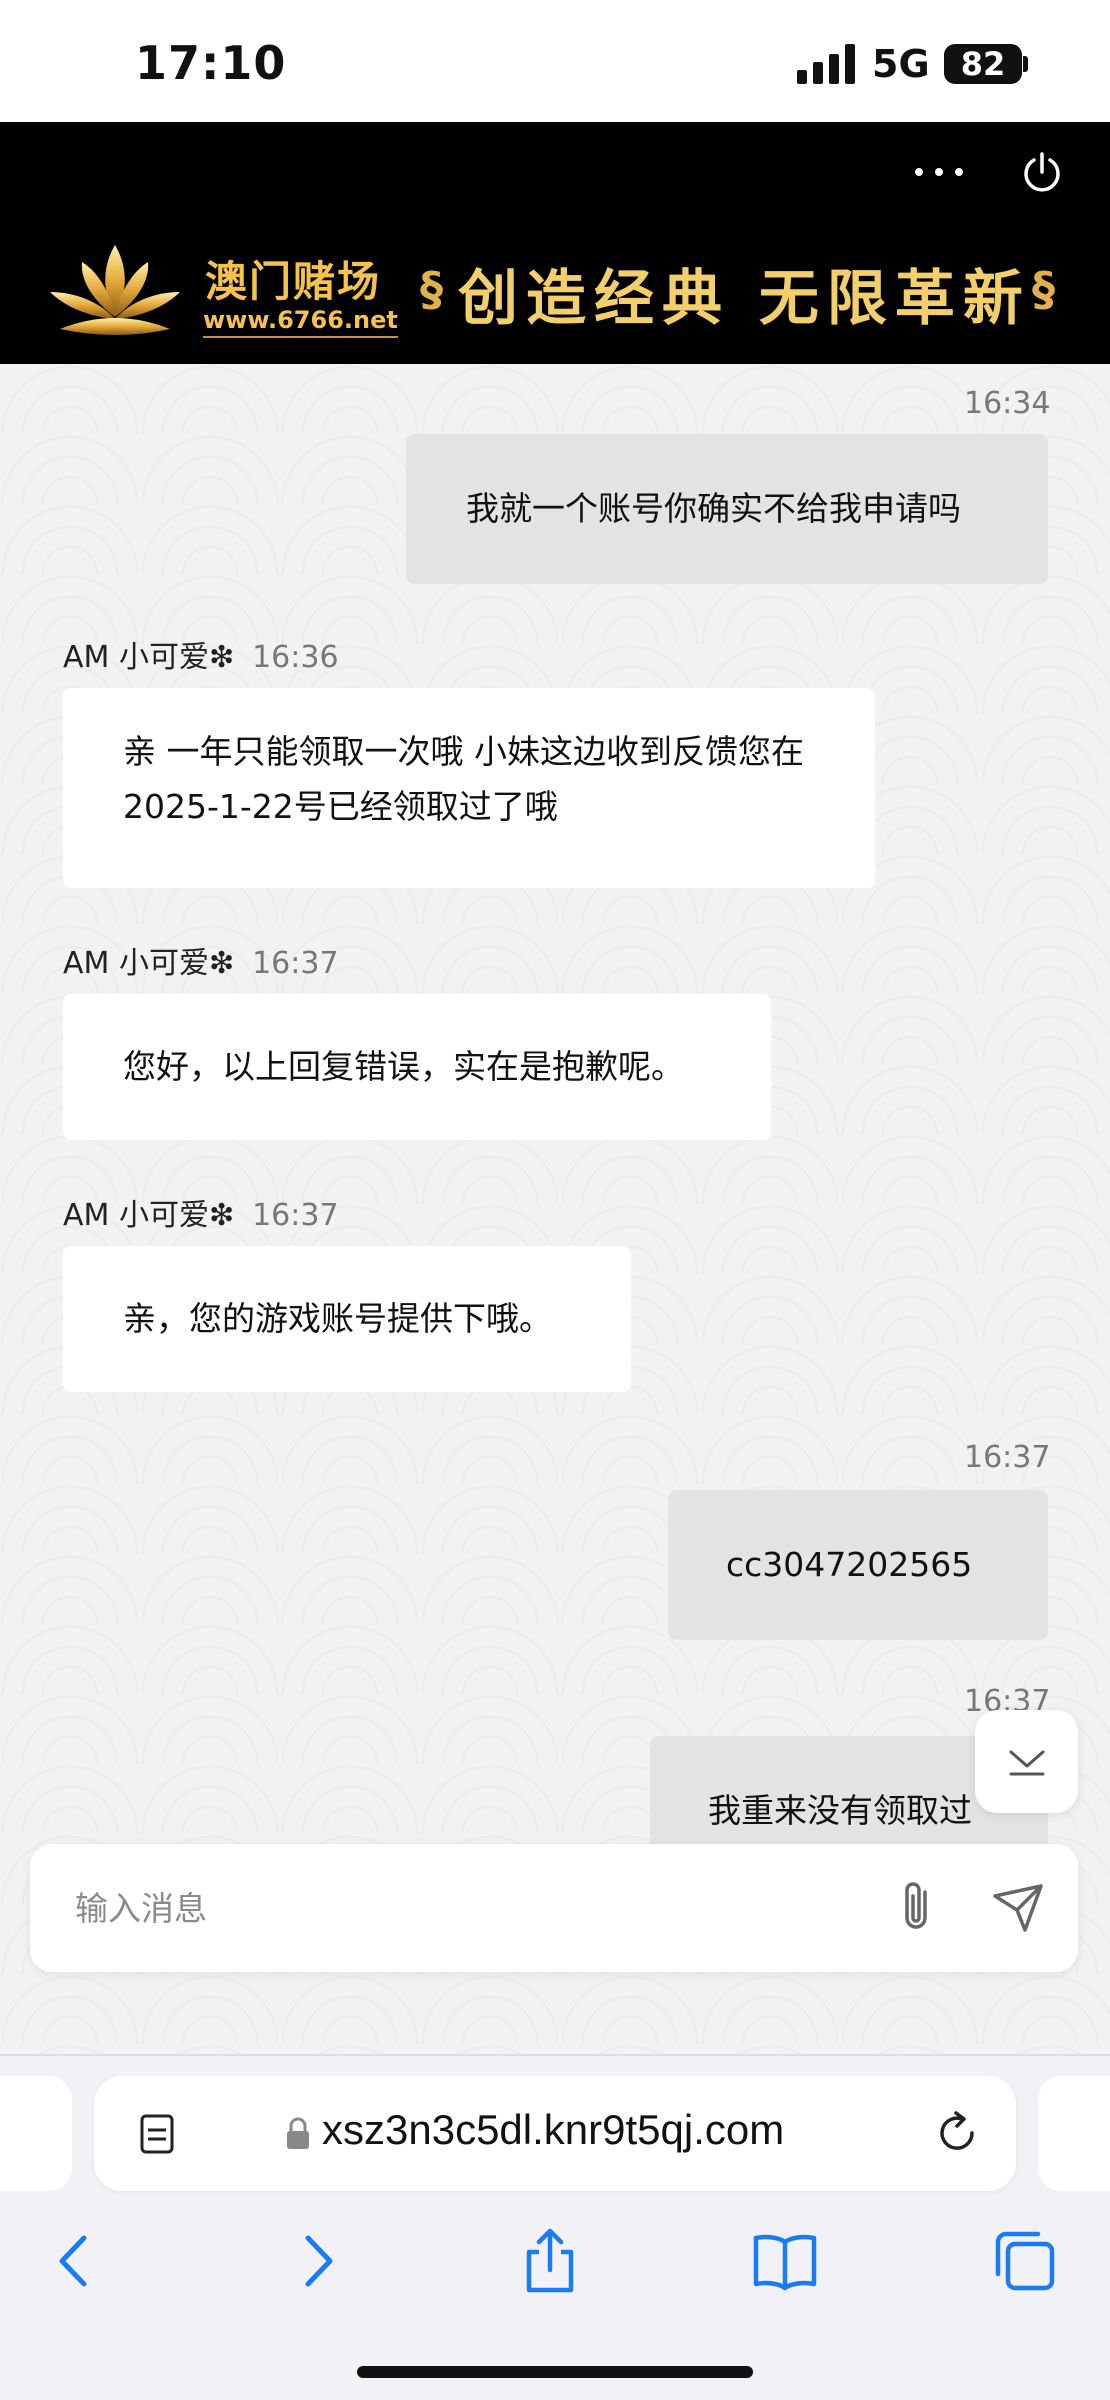 Image resolution: width=1110 pixels, height=2400 pixels. I want to click on tabs-icon, so click(1025, 2261).